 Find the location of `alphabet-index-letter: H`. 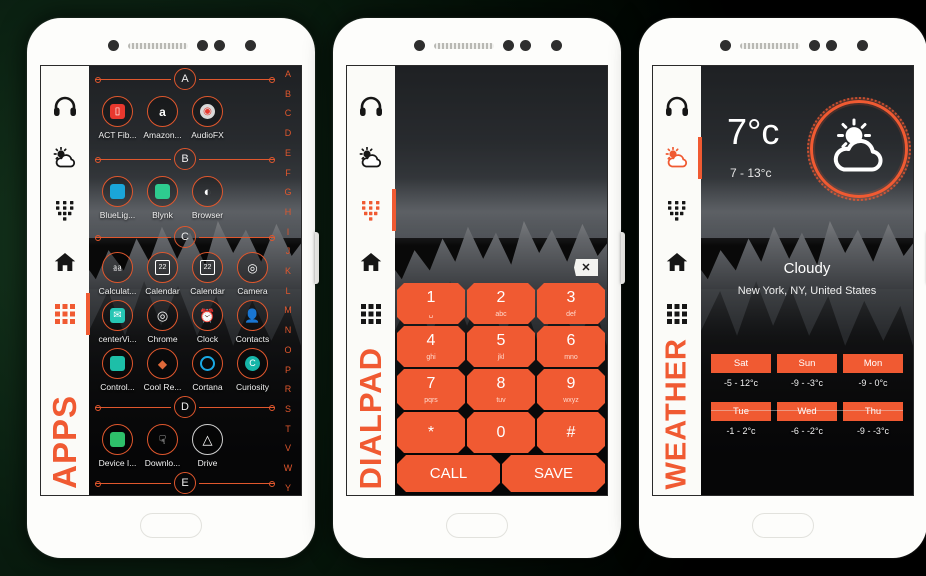

alphabet-index-letter: H is located at coordinates (288, 212).